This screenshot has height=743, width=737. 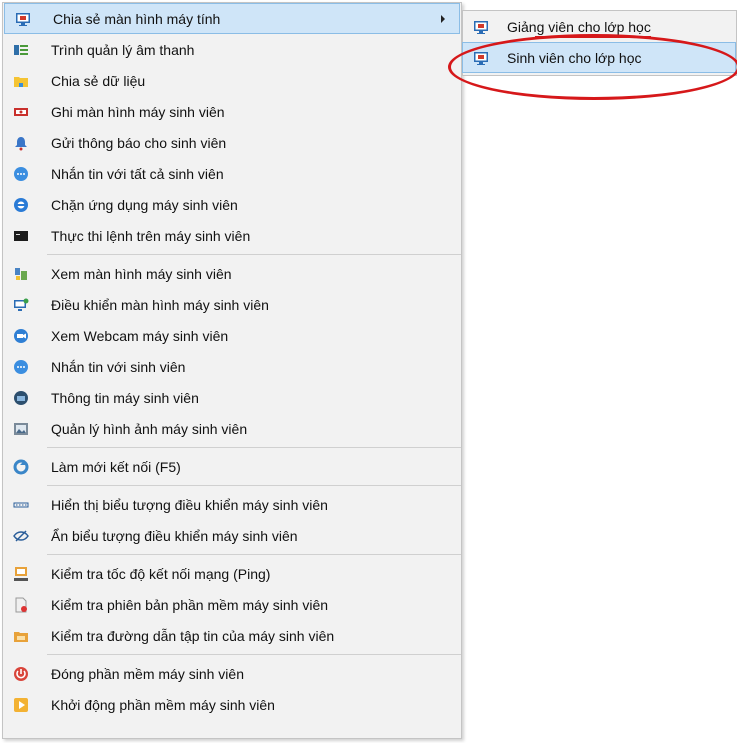 I want to click on menu-item-audio-manager: Trình quản lý âm thanh, so click(x=232, y=49).